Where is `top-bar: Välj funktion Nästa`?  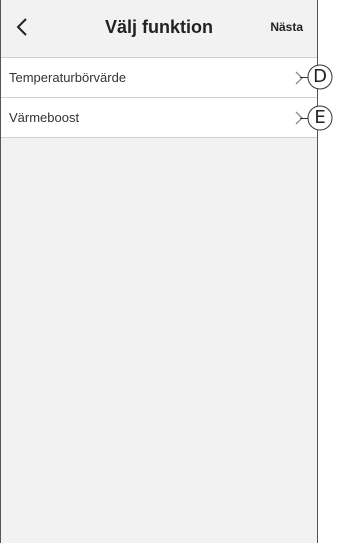
top-bar: Välj funktion Nästa is located at coordinates (159, 28).